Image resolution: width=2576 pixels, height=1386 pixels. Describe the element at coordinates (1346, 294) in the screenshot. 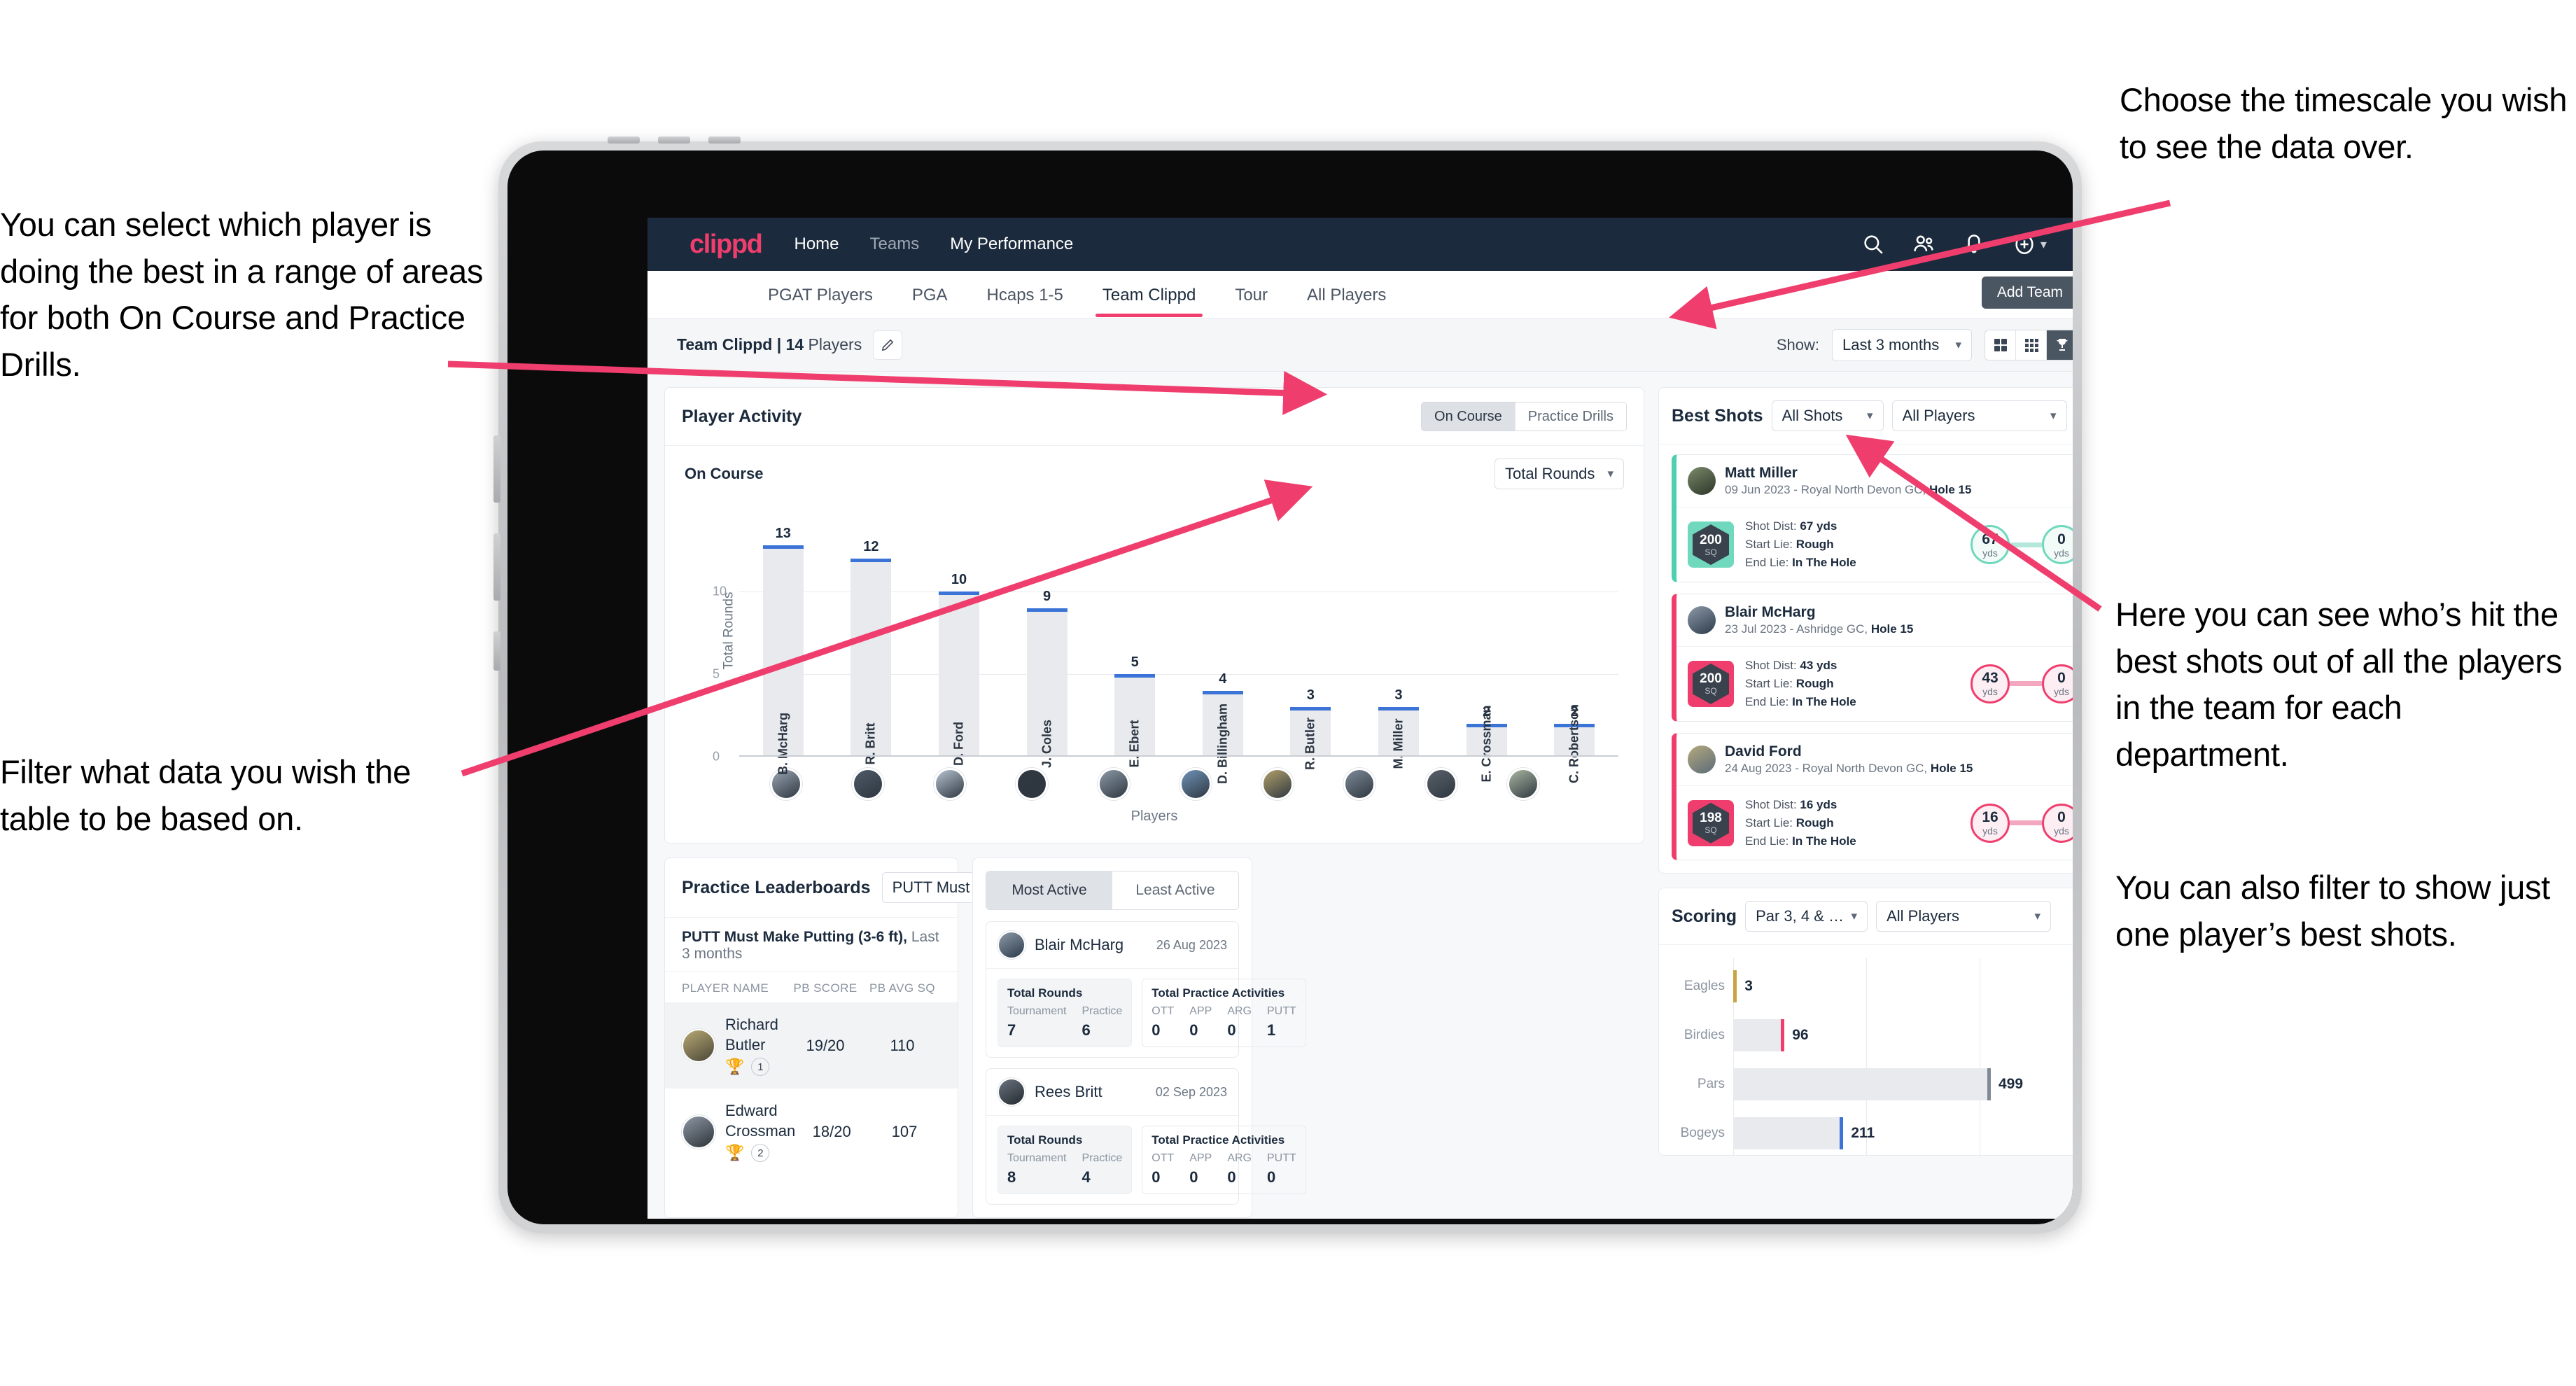

I see `tab-all-players: All Players` at that location.